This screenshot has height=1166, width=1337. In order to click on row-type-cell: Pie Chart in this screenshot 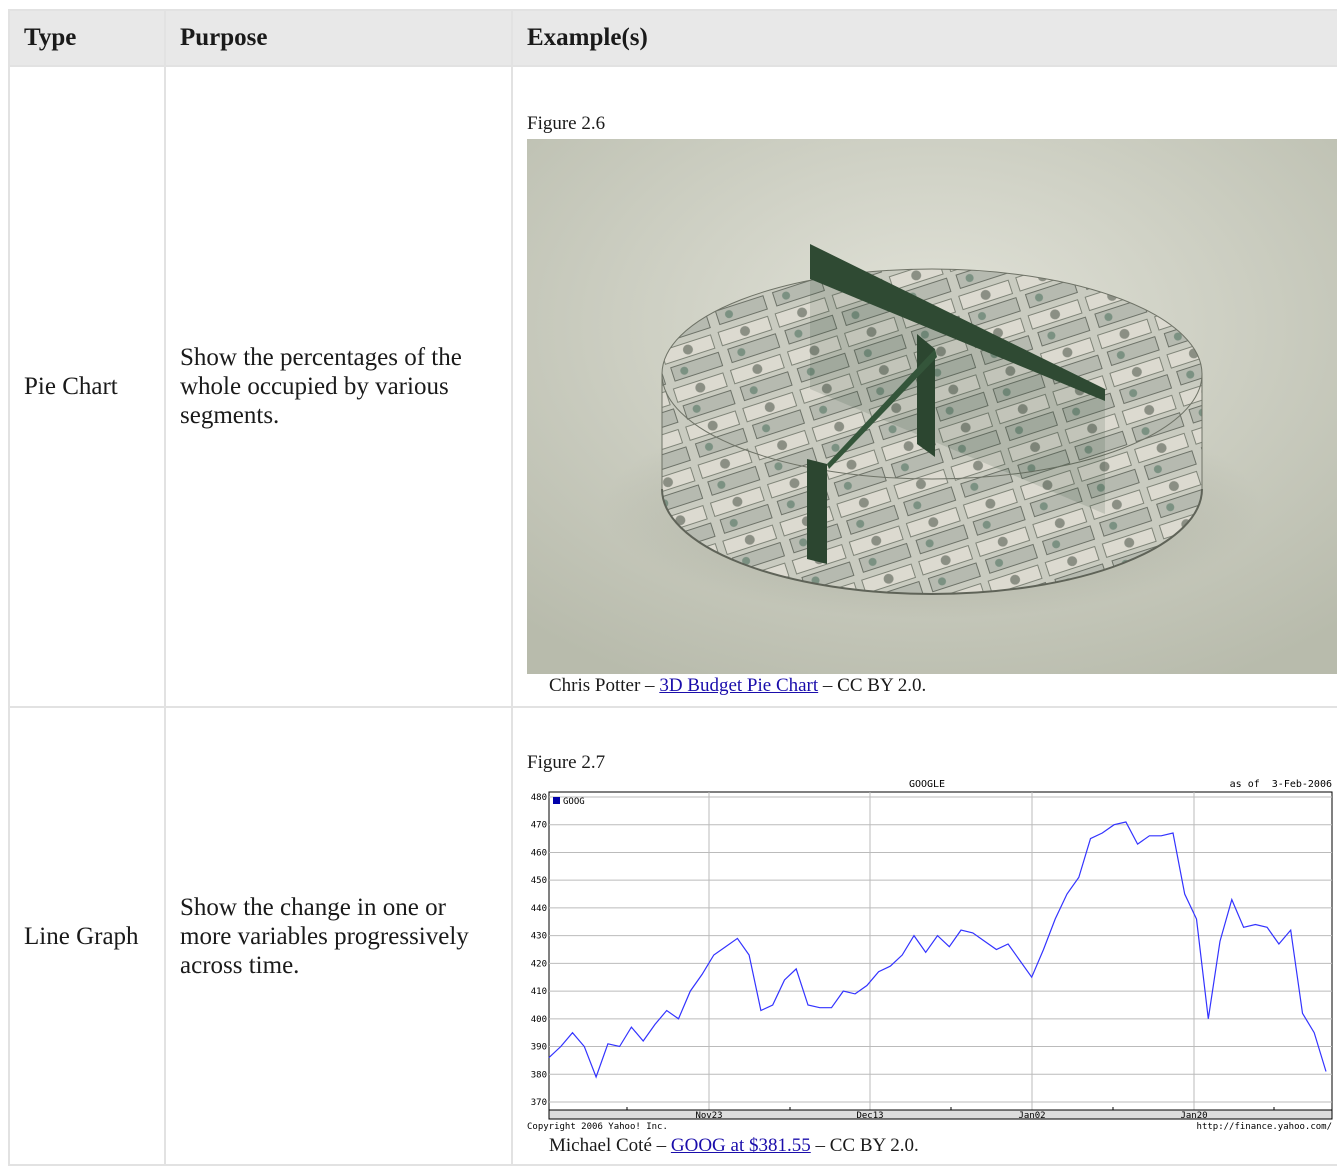, I will do `click(87, 386)`.